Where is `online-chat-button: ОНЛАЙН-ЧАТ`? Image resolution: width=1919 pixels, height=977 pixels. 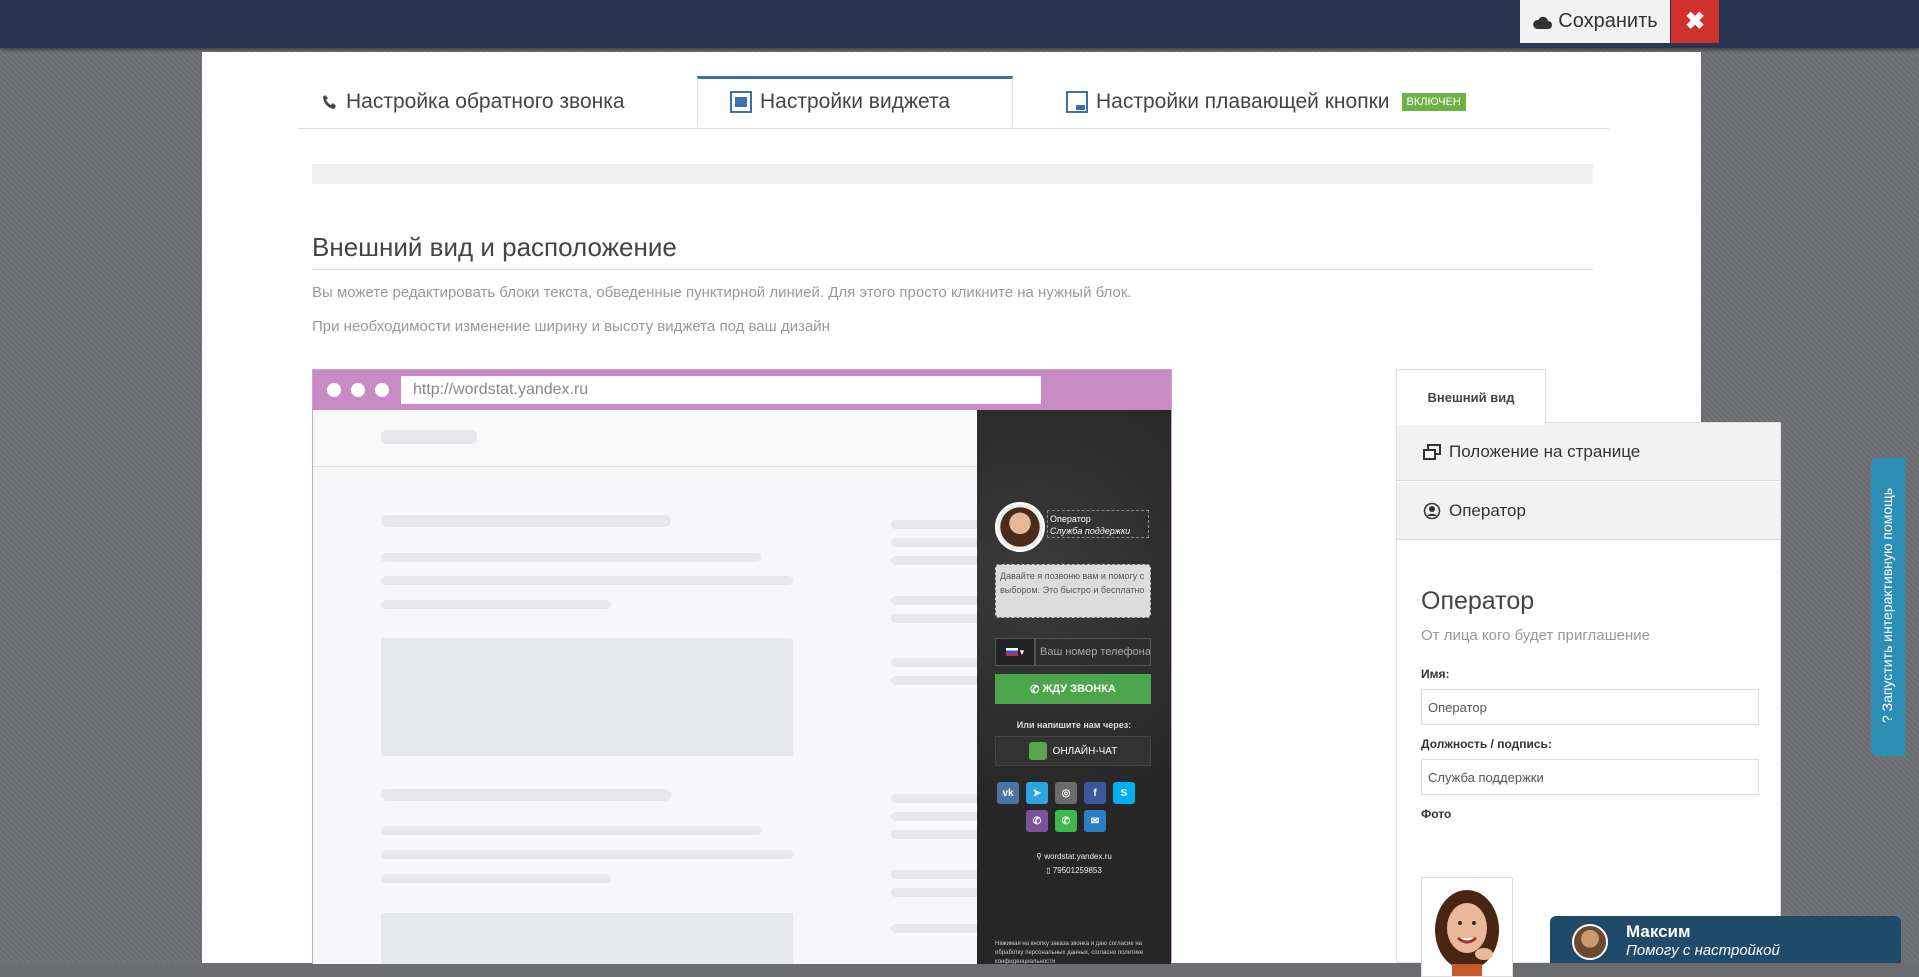
online-chat-button: ОНЛАЙН-ЧАТ is located at coordinates (1073, 751).